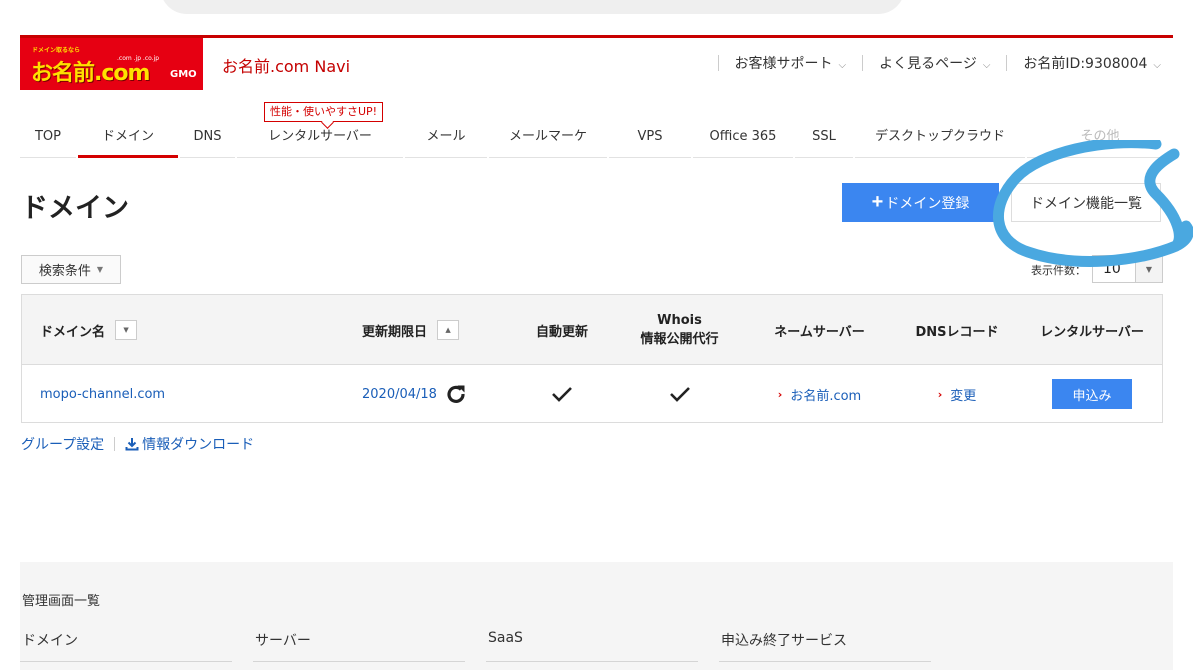 This screenshot has width=1193, height=670. What do you see at coordinates (62, 444) in the screenshot?
I see `group-settings-link: グループ設定` at bounding box center [62, 444].